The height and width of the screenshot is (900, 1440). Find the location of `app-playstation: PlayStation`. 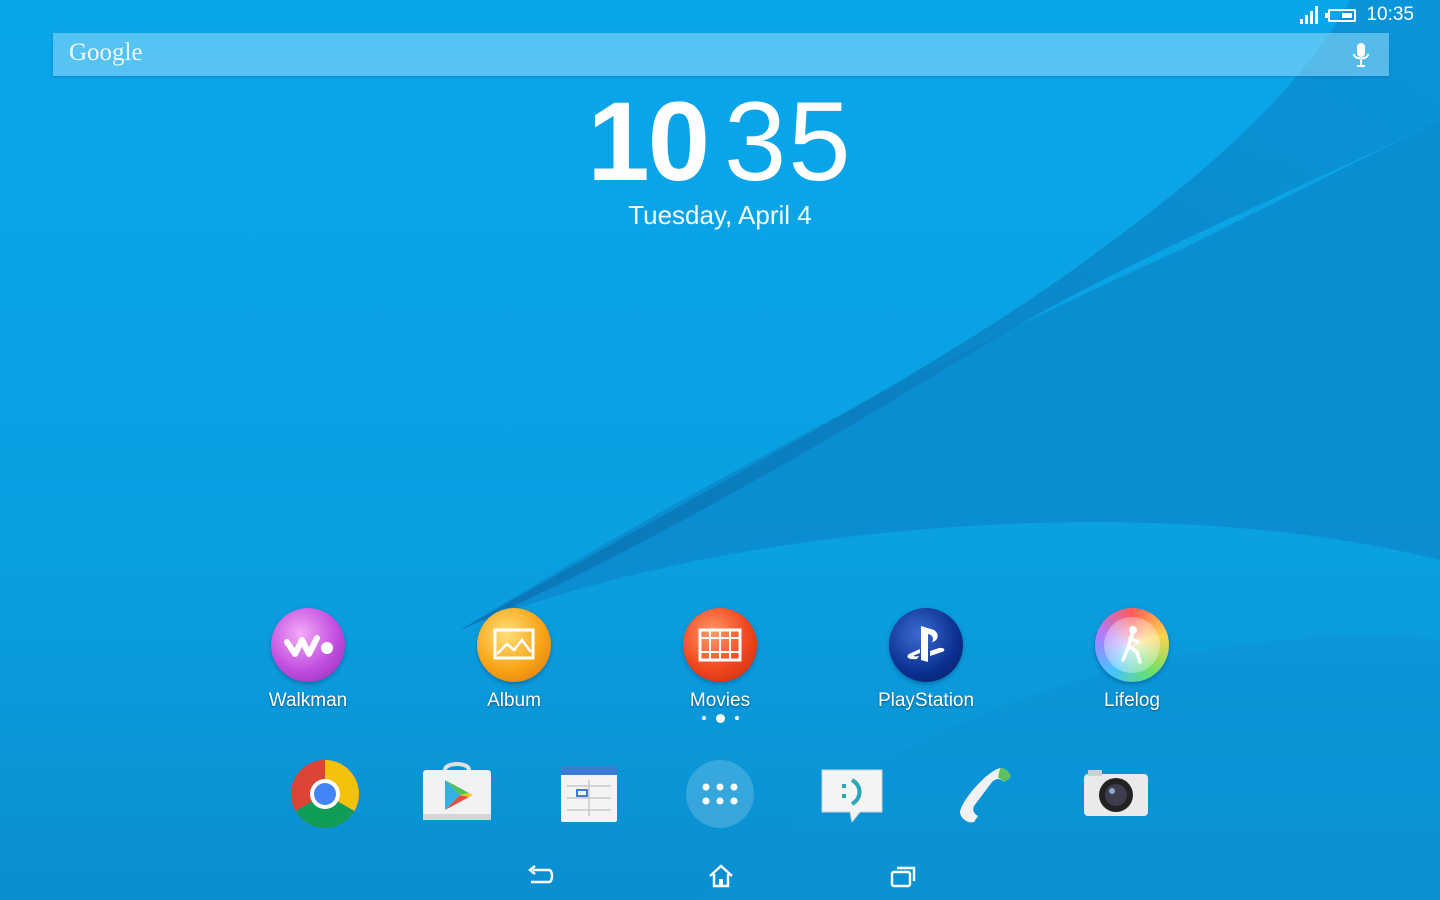

app-playstation: PlayStation is located at coordinates (926, 660).